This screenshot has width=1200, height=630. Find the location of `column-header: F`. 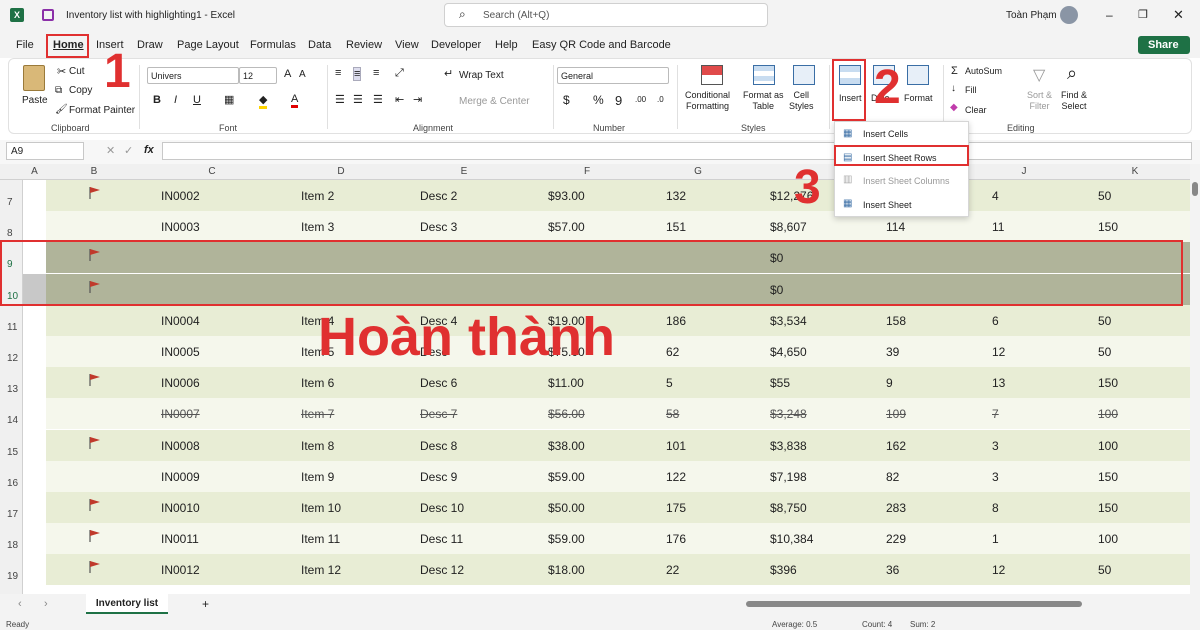

column-header: F is located at coordinates (587, 171).